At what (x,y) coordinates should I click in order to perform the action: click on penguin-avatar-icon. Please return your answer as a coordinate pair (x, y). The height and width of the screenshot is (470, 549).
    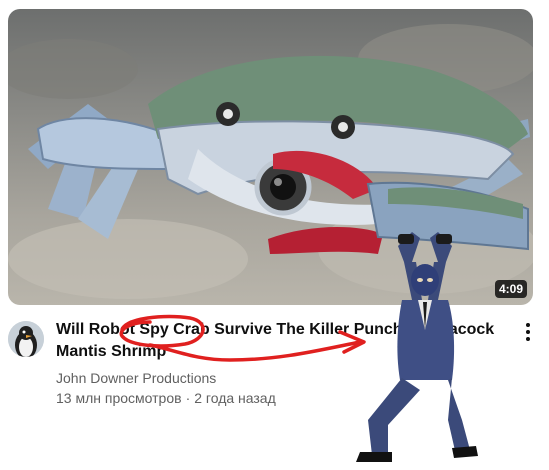
    Looking at the image, I should click on (26, 339).